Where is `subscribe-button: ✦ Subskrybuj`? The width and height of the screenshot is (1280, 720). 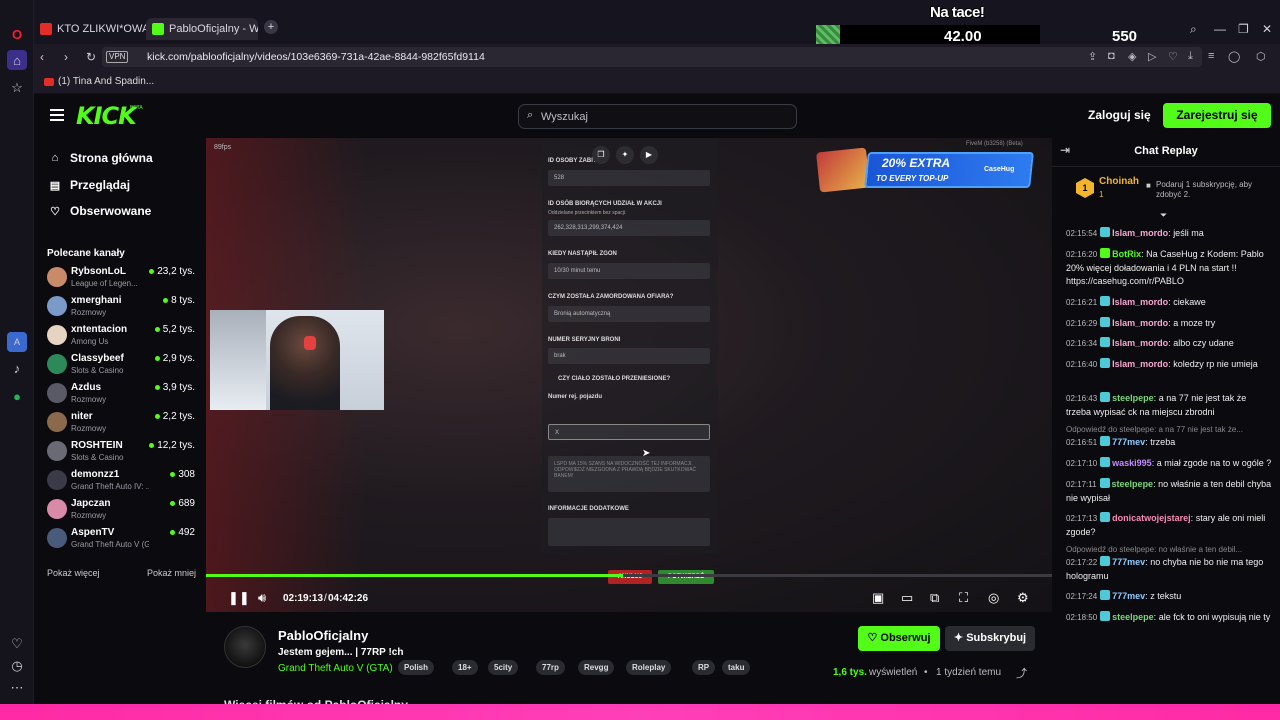
subscribe-button: ✦ Subskrybuj is located at coordinates (990, 638).